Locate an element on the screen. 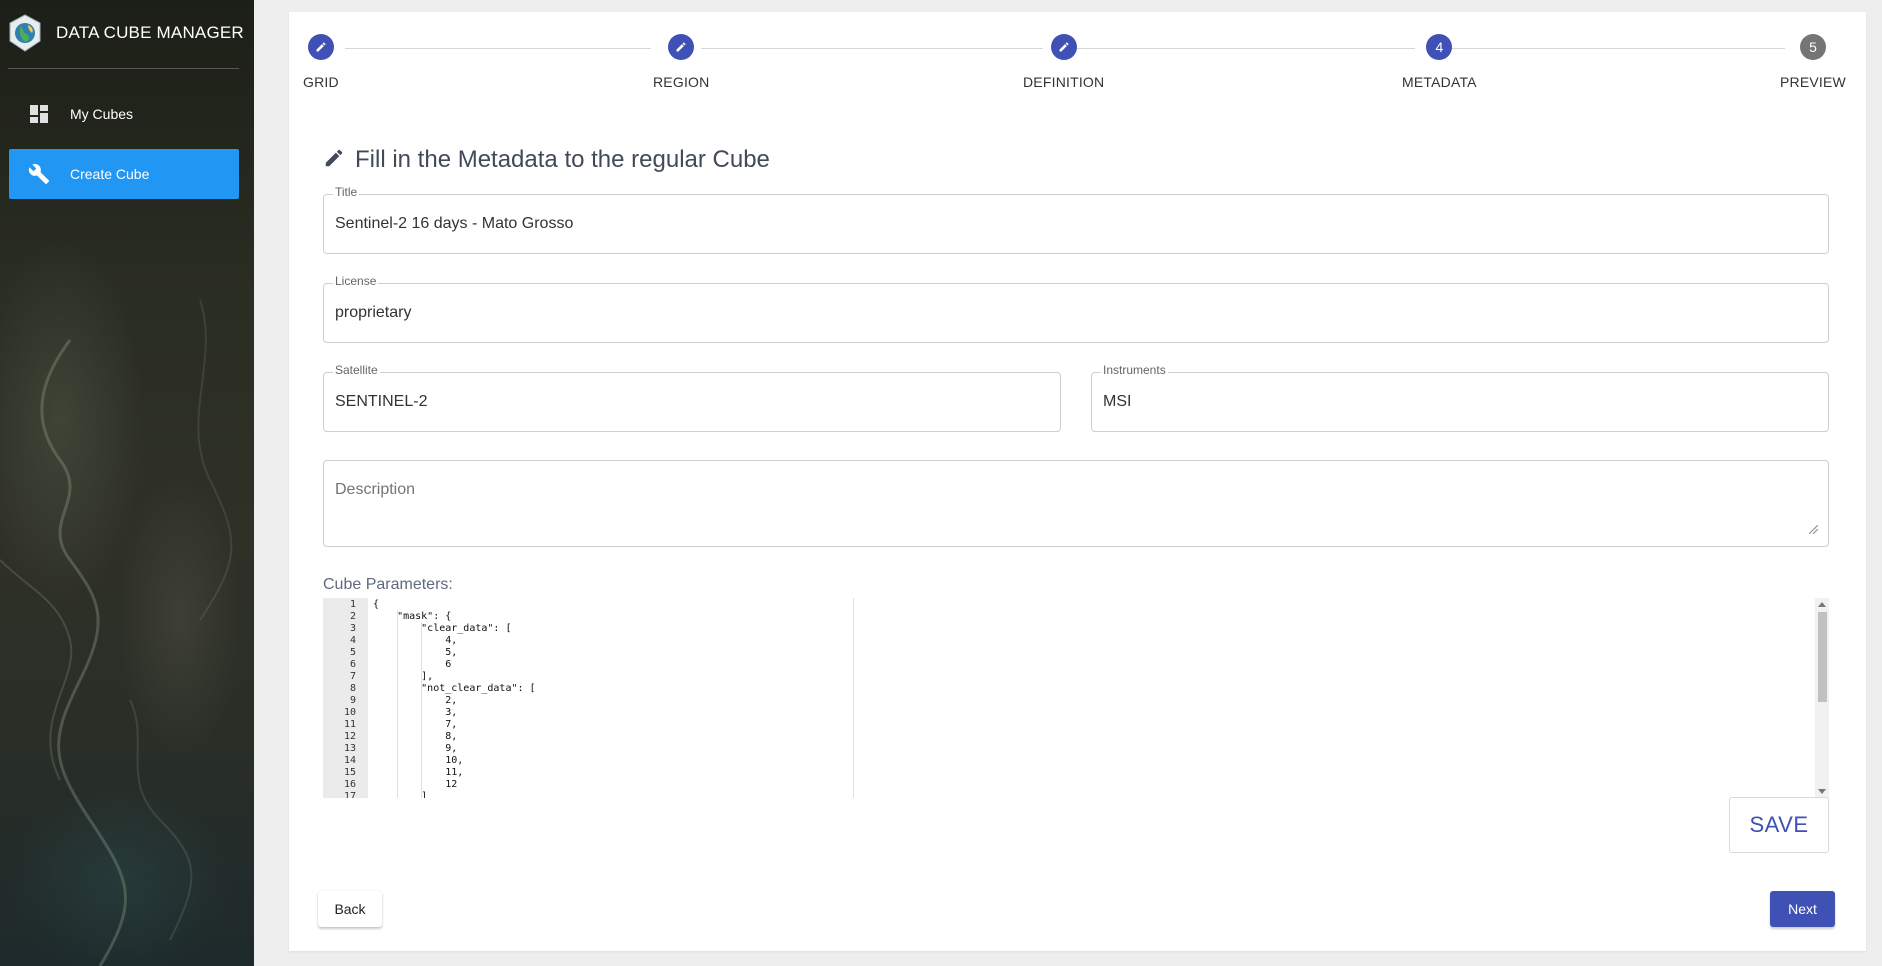 Image resolution: width=1882 pixels, height=966 pixels. pencil-icon is located at coordinates (334, 160).